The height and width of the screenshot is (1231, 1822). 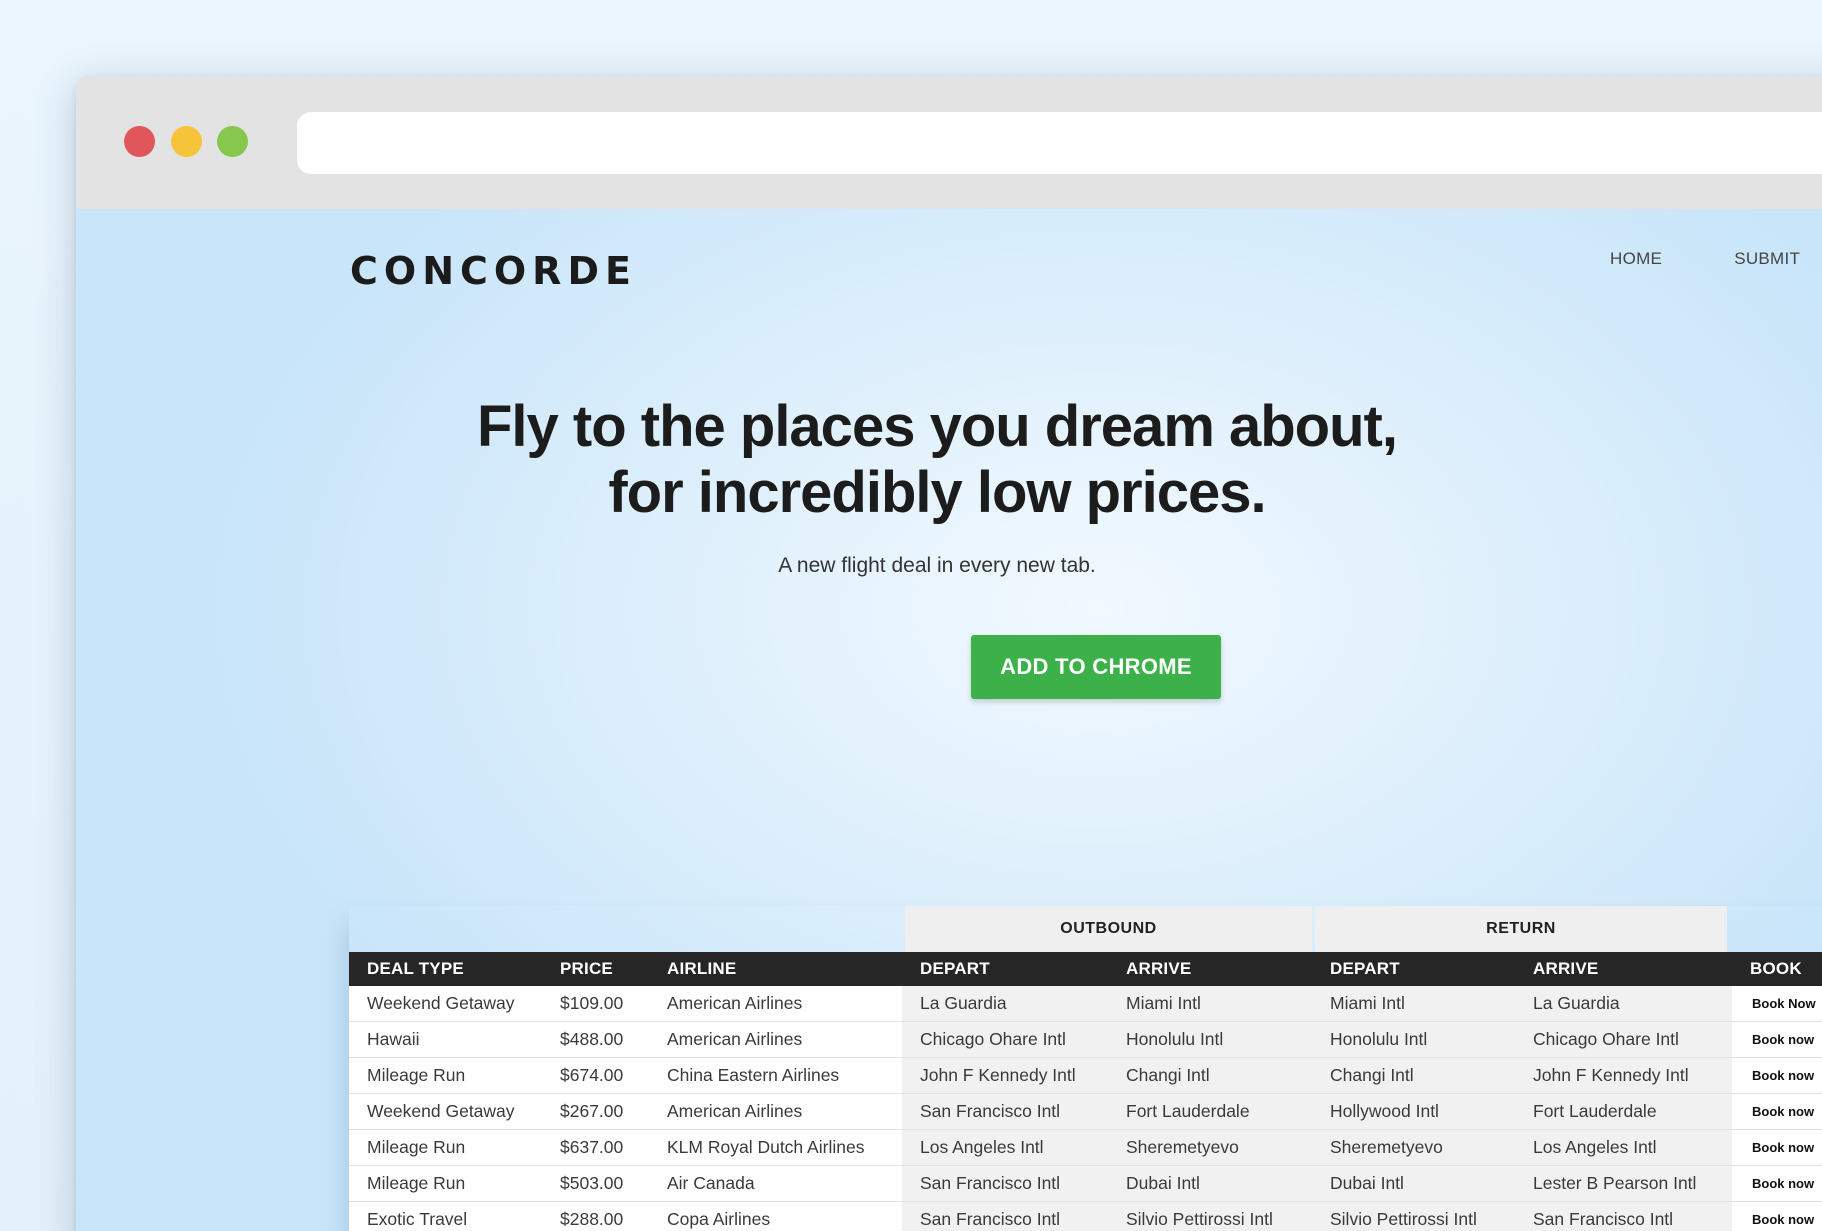 I want to click on nav-home-link: HOME, so click(x=1636, y=259).